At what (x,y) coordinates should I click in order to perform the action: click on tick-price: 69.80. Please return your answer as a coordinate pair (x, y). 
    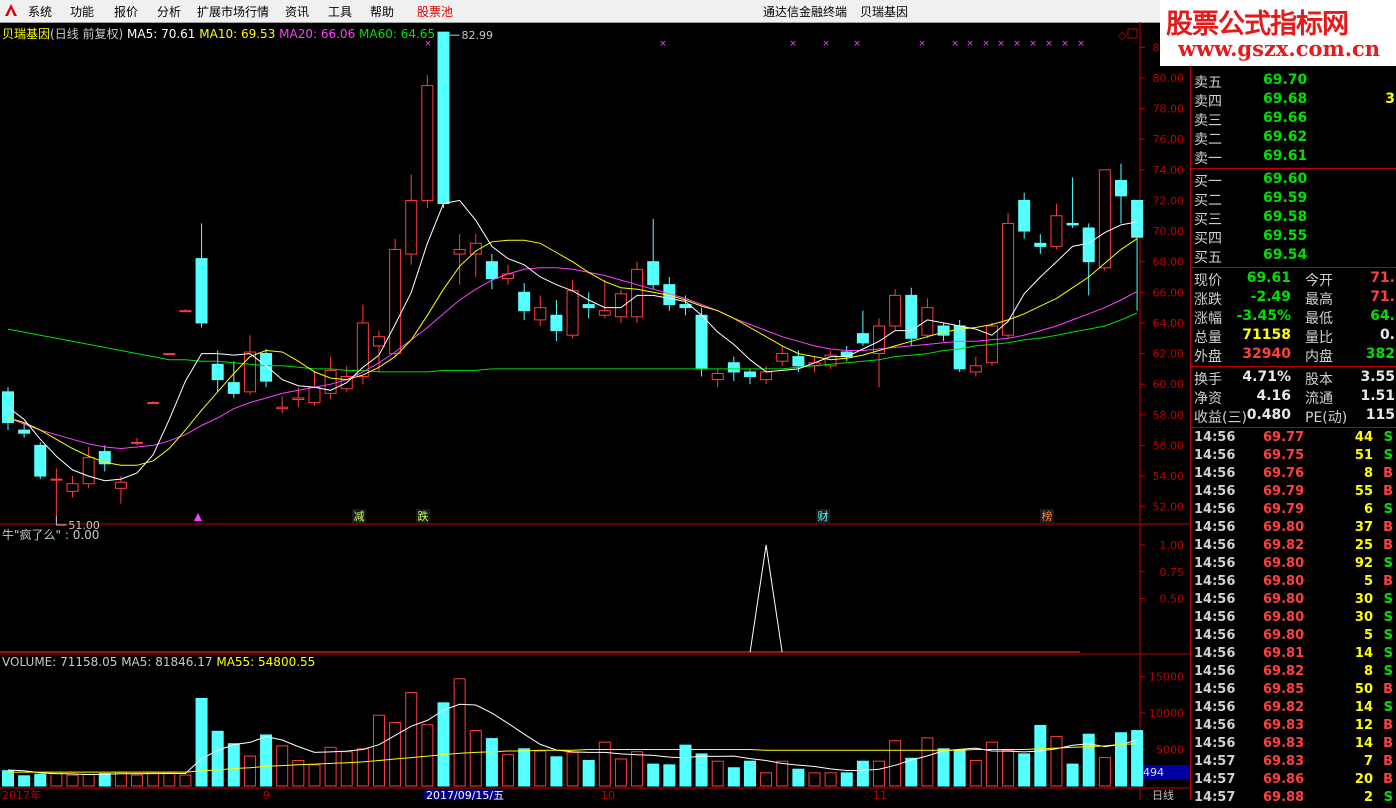
    Looking at the image, I should click on (1284, 635).